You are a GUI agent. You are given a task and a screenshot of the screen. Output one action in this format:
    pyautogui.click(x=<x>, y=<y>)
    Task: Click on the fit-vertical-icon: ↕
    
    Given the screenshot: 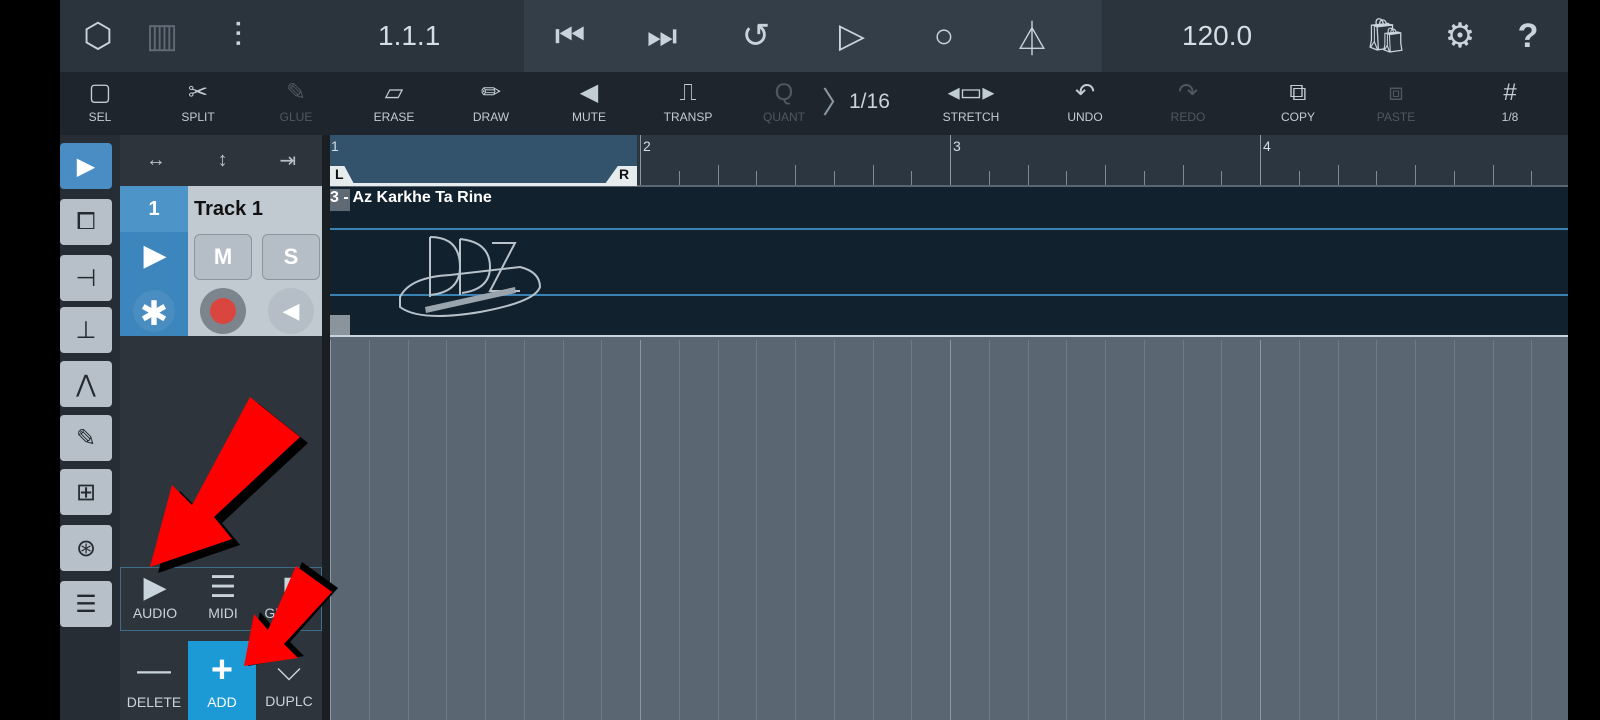 What is the action you would take?
    pyautogui.click(x=223, y=160)
    